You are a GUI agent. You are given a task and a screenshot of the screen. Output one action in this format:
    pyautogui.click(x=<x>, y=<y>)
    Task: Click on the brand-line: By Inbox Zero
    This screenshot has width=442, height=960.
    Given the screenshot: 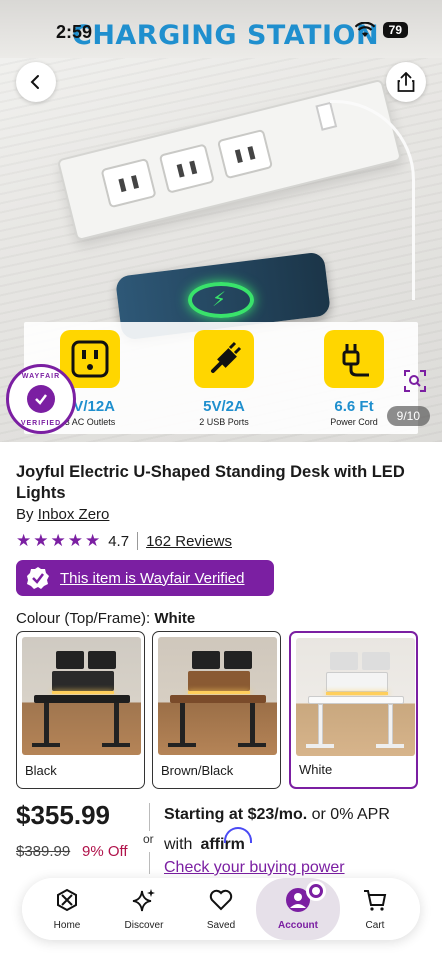 What is the action you would take?
    pyautogui.click(x=62, y=514)
    